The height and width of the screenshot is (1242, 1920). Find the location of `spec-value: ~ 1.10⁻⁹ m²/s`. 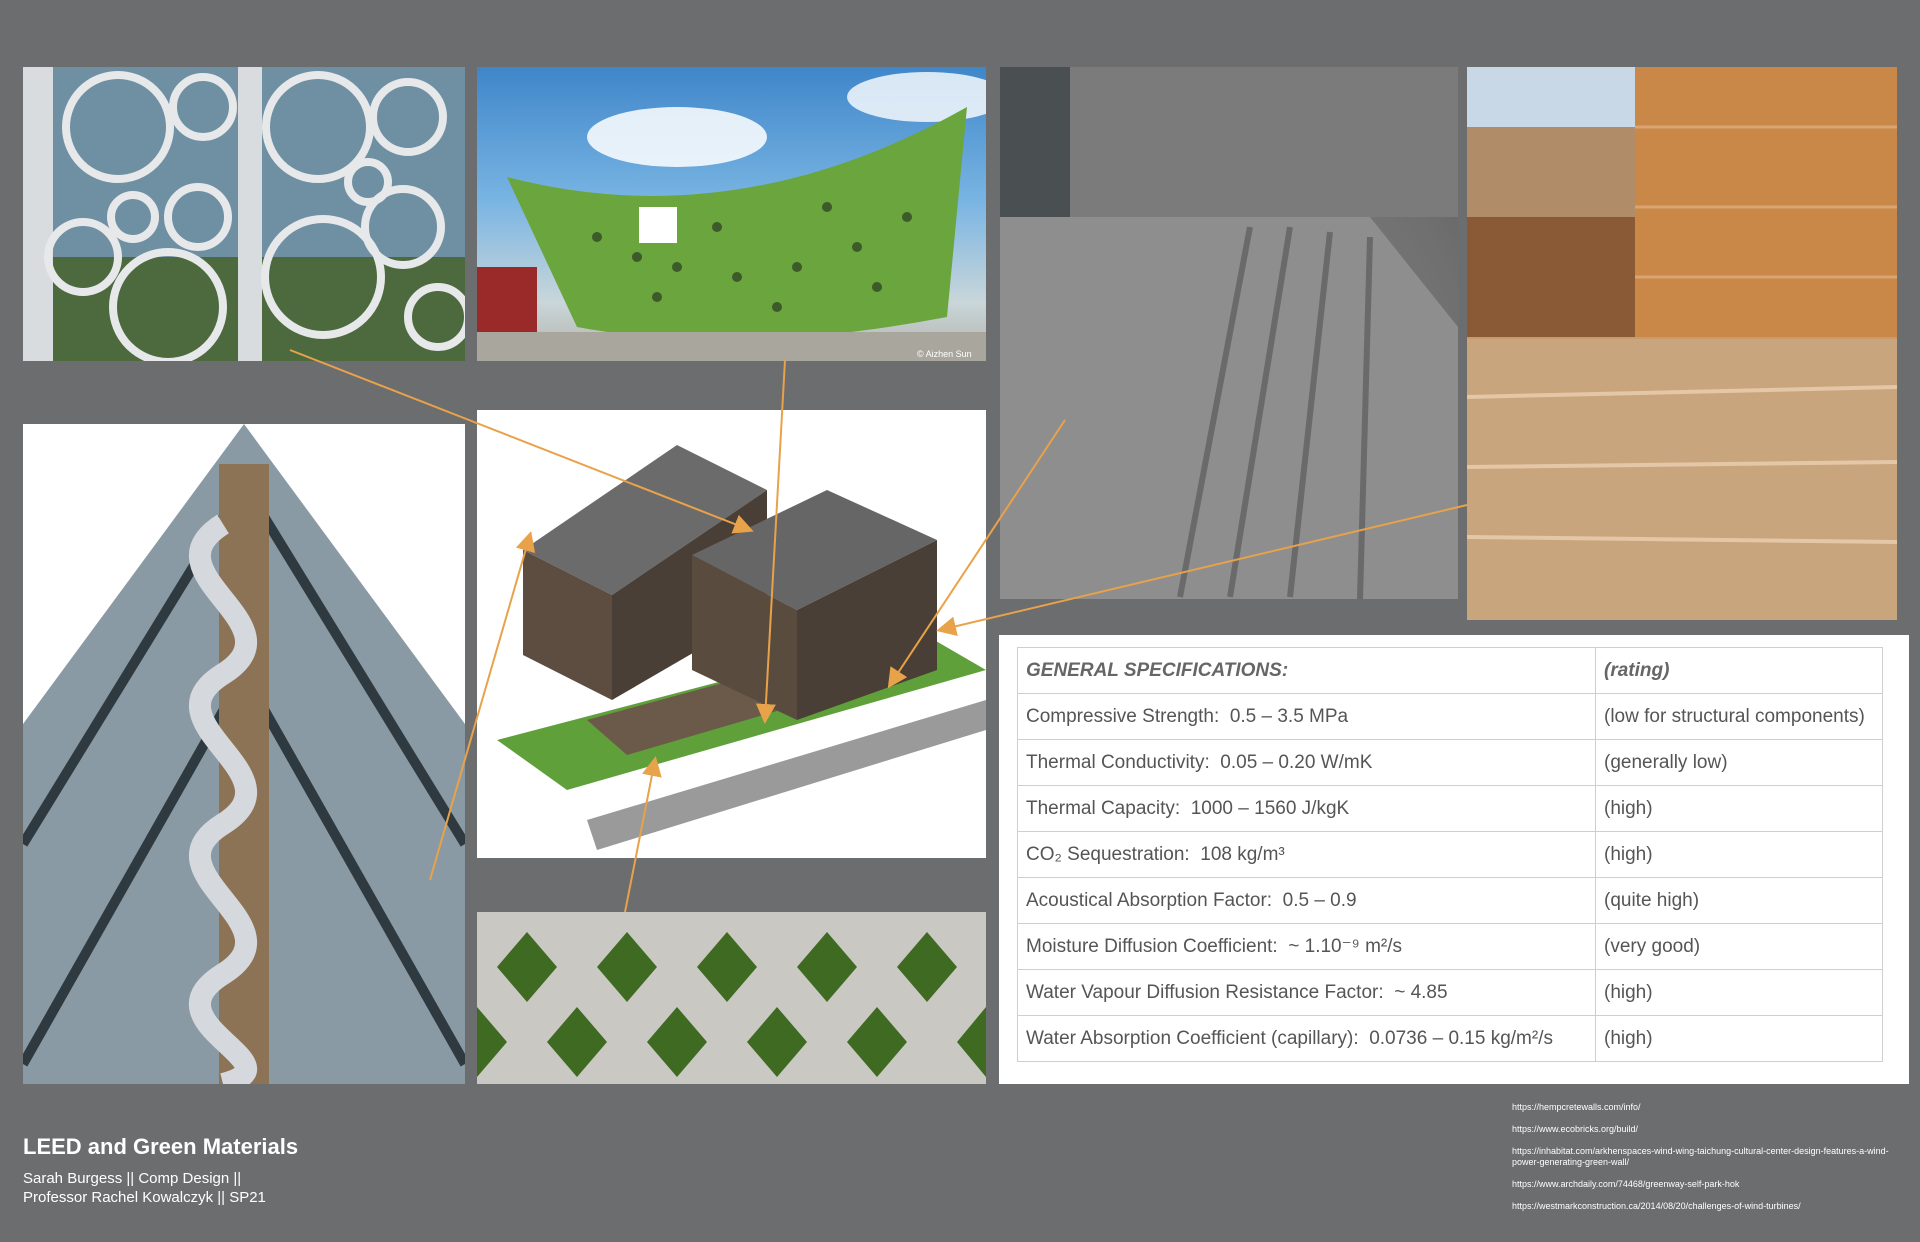

spec-value: ~ 1.10⁻⁹ m²/s is located at coordinates (1345, 946).